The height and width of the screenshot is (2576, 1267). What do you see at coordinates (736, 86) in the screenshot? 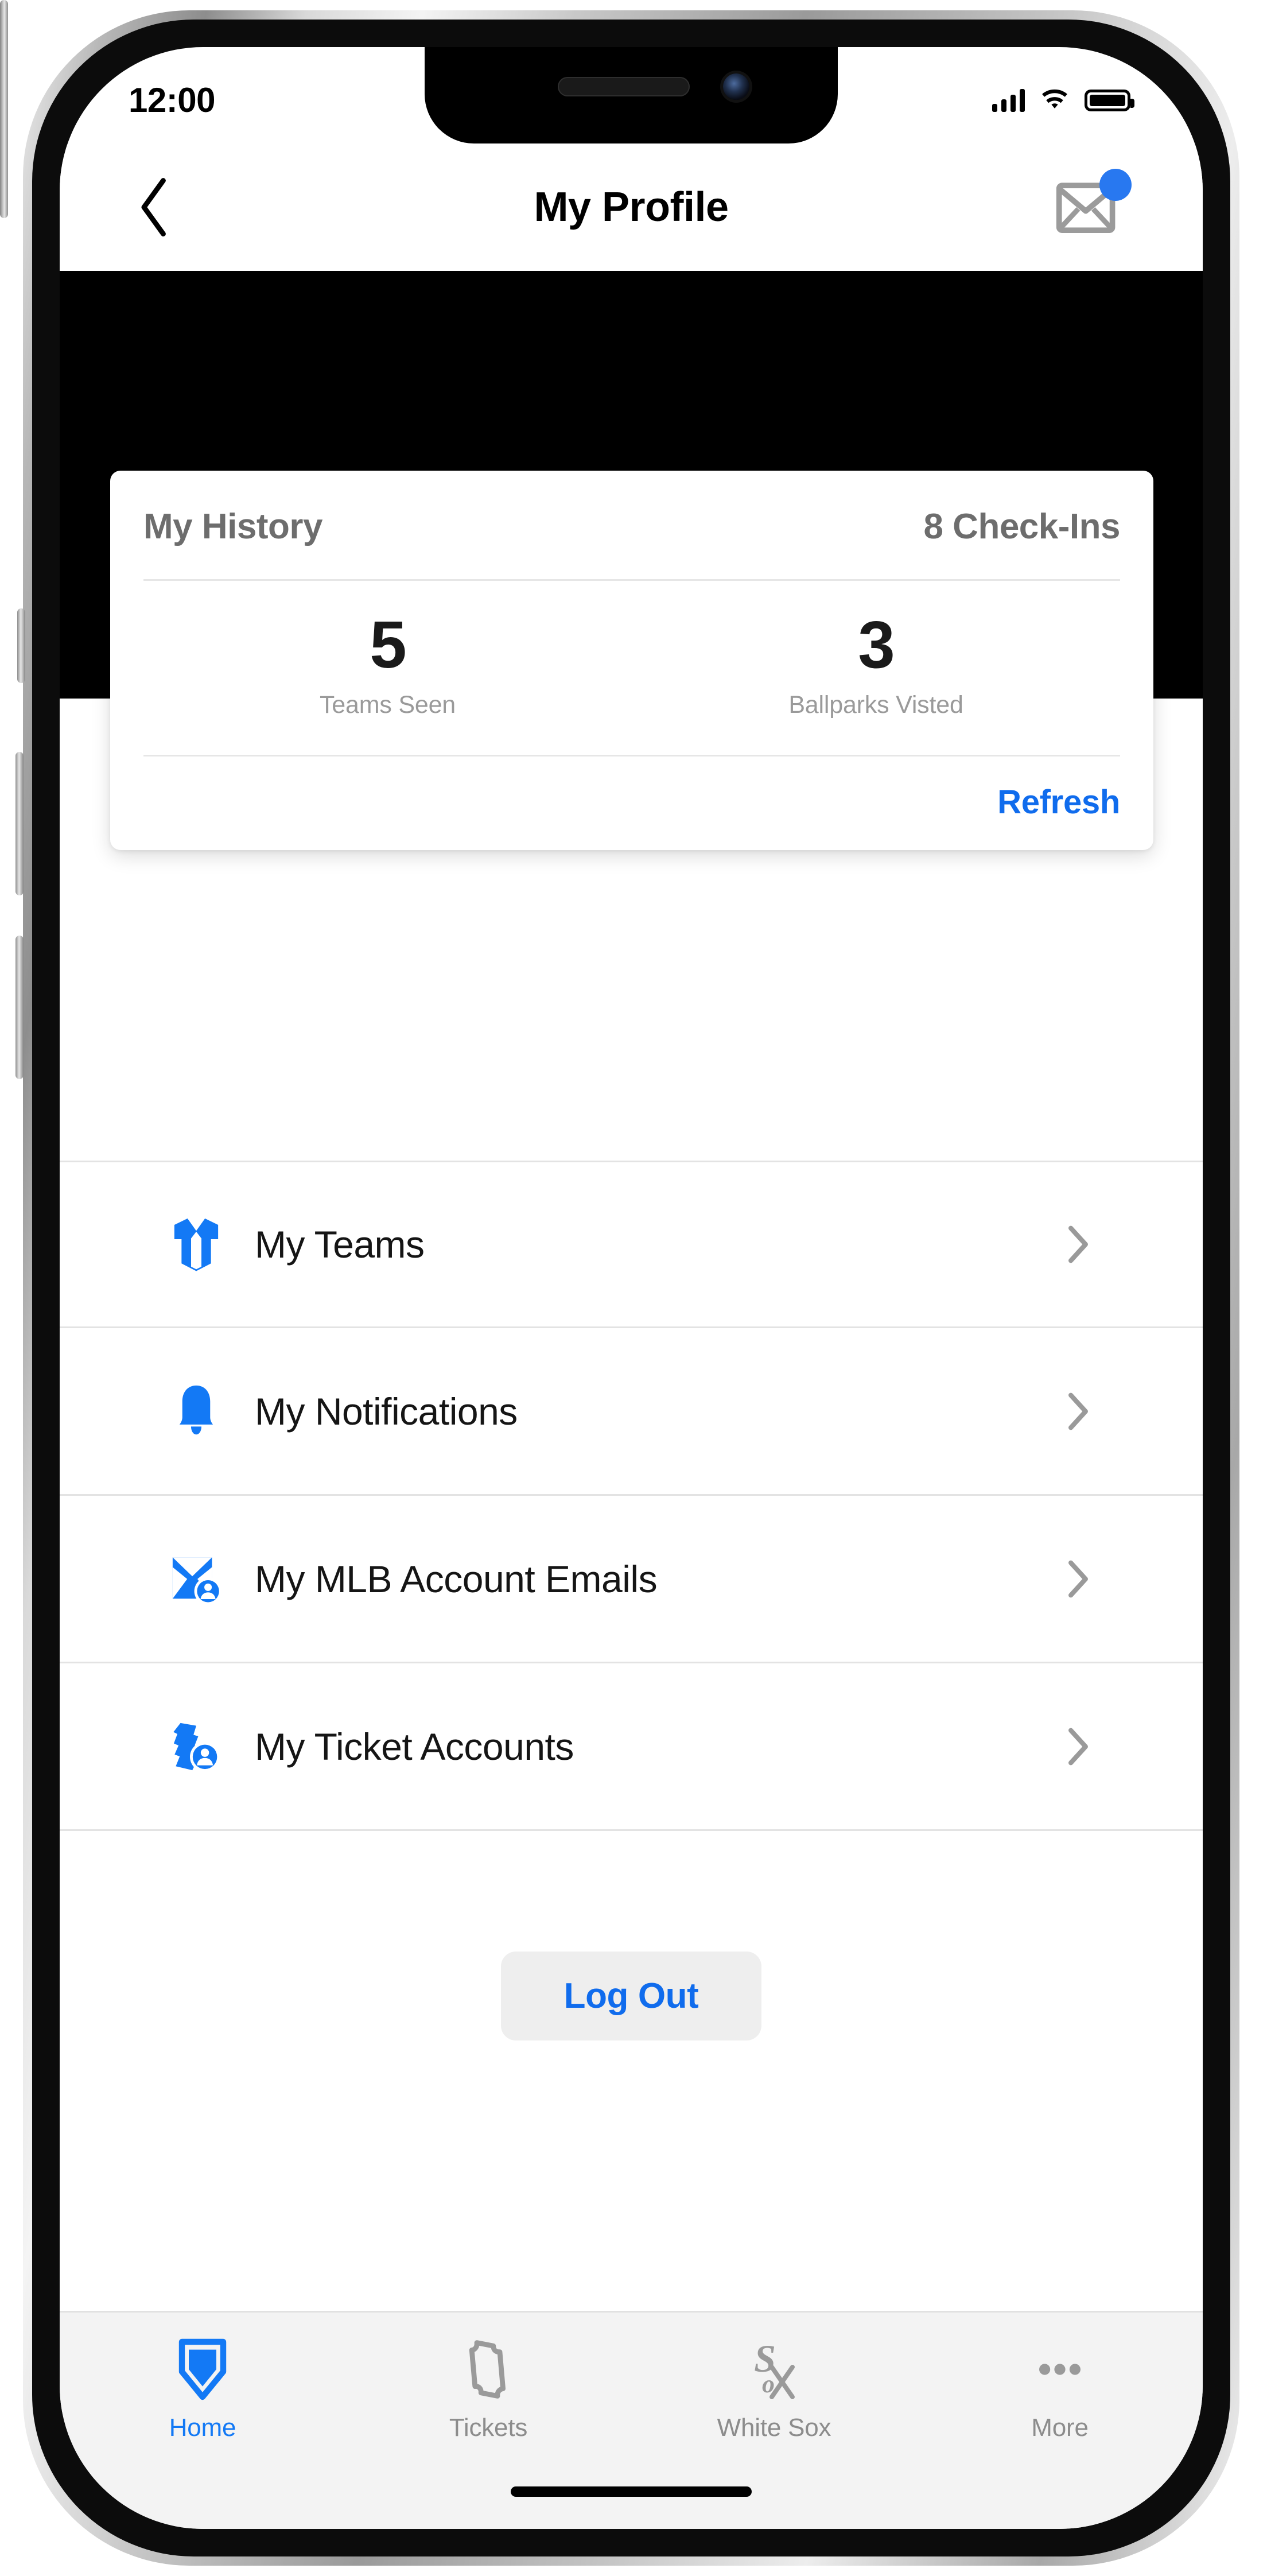
I see `front-camera` at bounding box center [736, 86].